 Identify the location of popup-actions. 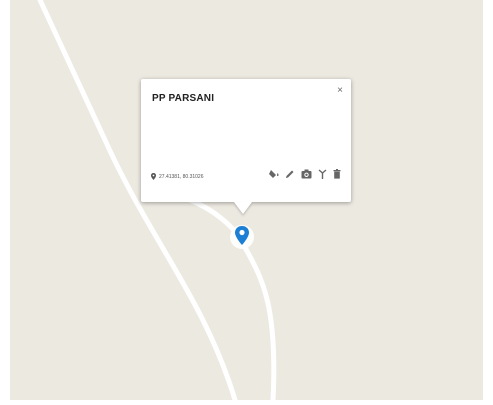
(305, 174).